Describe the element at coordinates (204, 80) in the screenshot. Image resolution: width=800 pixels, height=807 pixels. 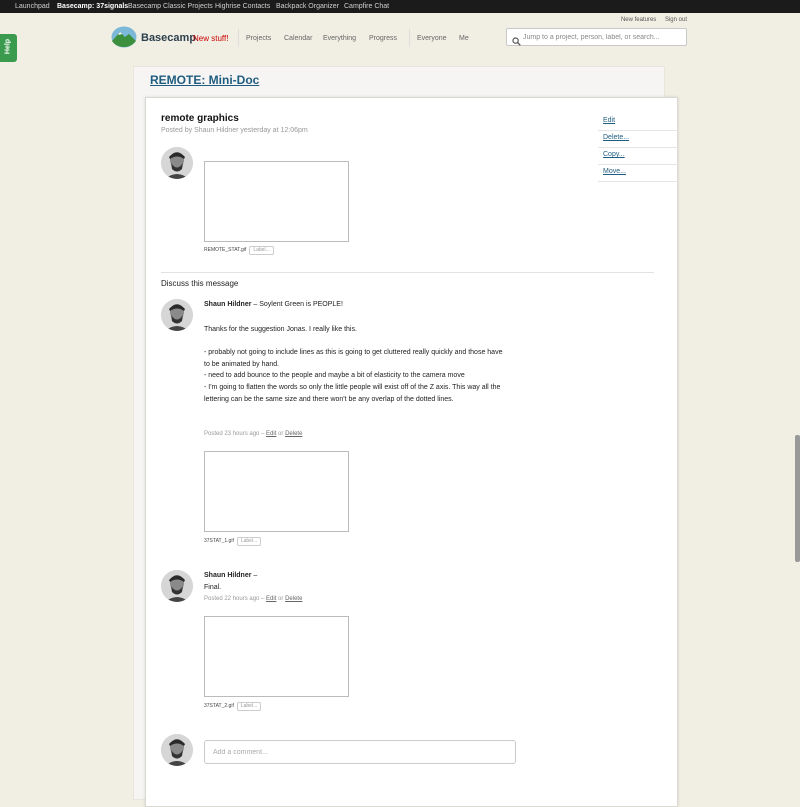
I see `project-title-link: REMOTE: Mini-Doc` at that location.